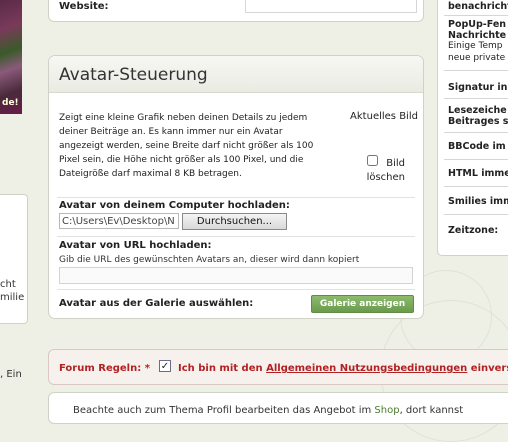 The image size is (508, 442). What do you see at coordinates (8, 284) in the screenshot?
I see `left-text-fragment: cht` at bounding box center [8, 284].